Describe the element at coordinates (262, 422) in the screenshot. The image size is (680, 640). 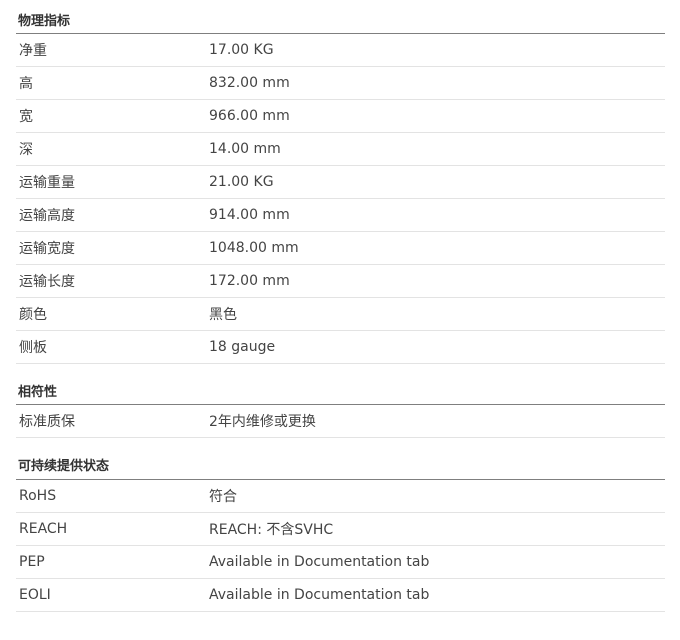
I see `spec-value: 2年内维修或更换` at that location.